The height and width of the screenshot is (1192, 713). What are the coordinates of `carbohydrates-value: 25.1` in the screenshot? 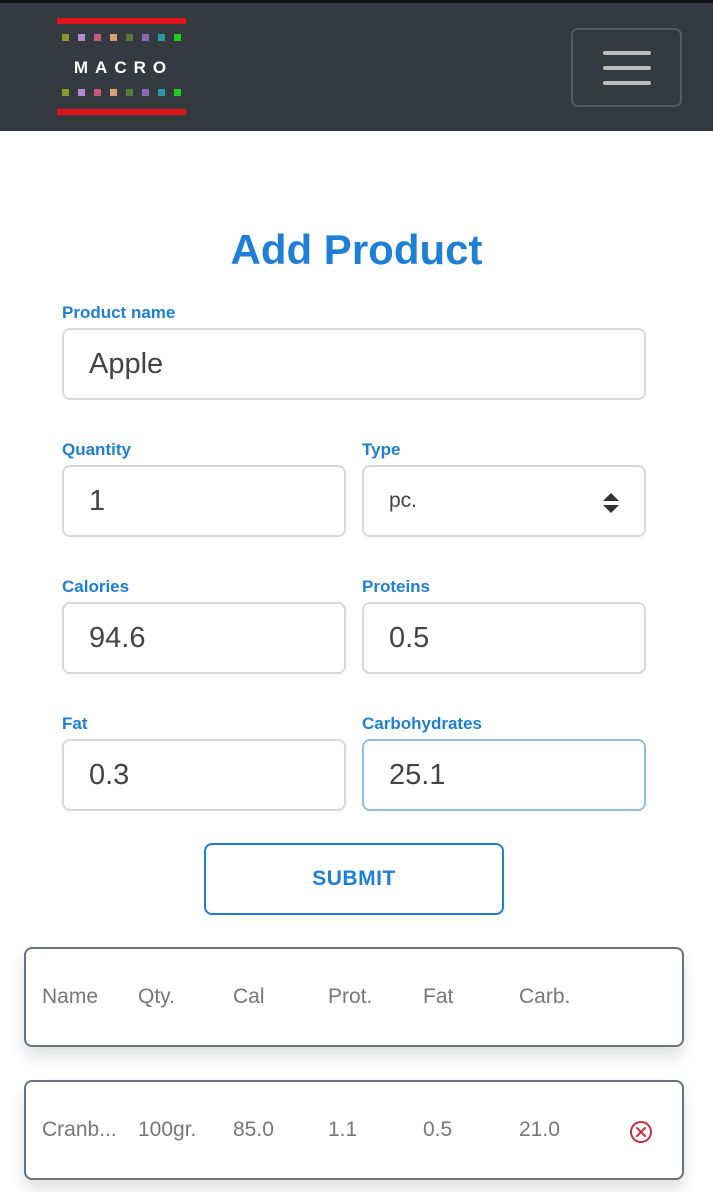 It's located at (417, 774).